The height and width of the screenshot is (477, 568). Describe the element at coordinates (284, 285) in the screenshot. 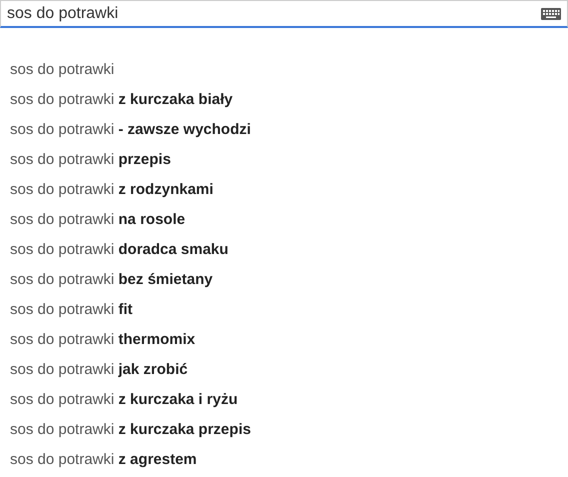

I see `suggestion-item: sos do potrawki bez śmietany` at that location.